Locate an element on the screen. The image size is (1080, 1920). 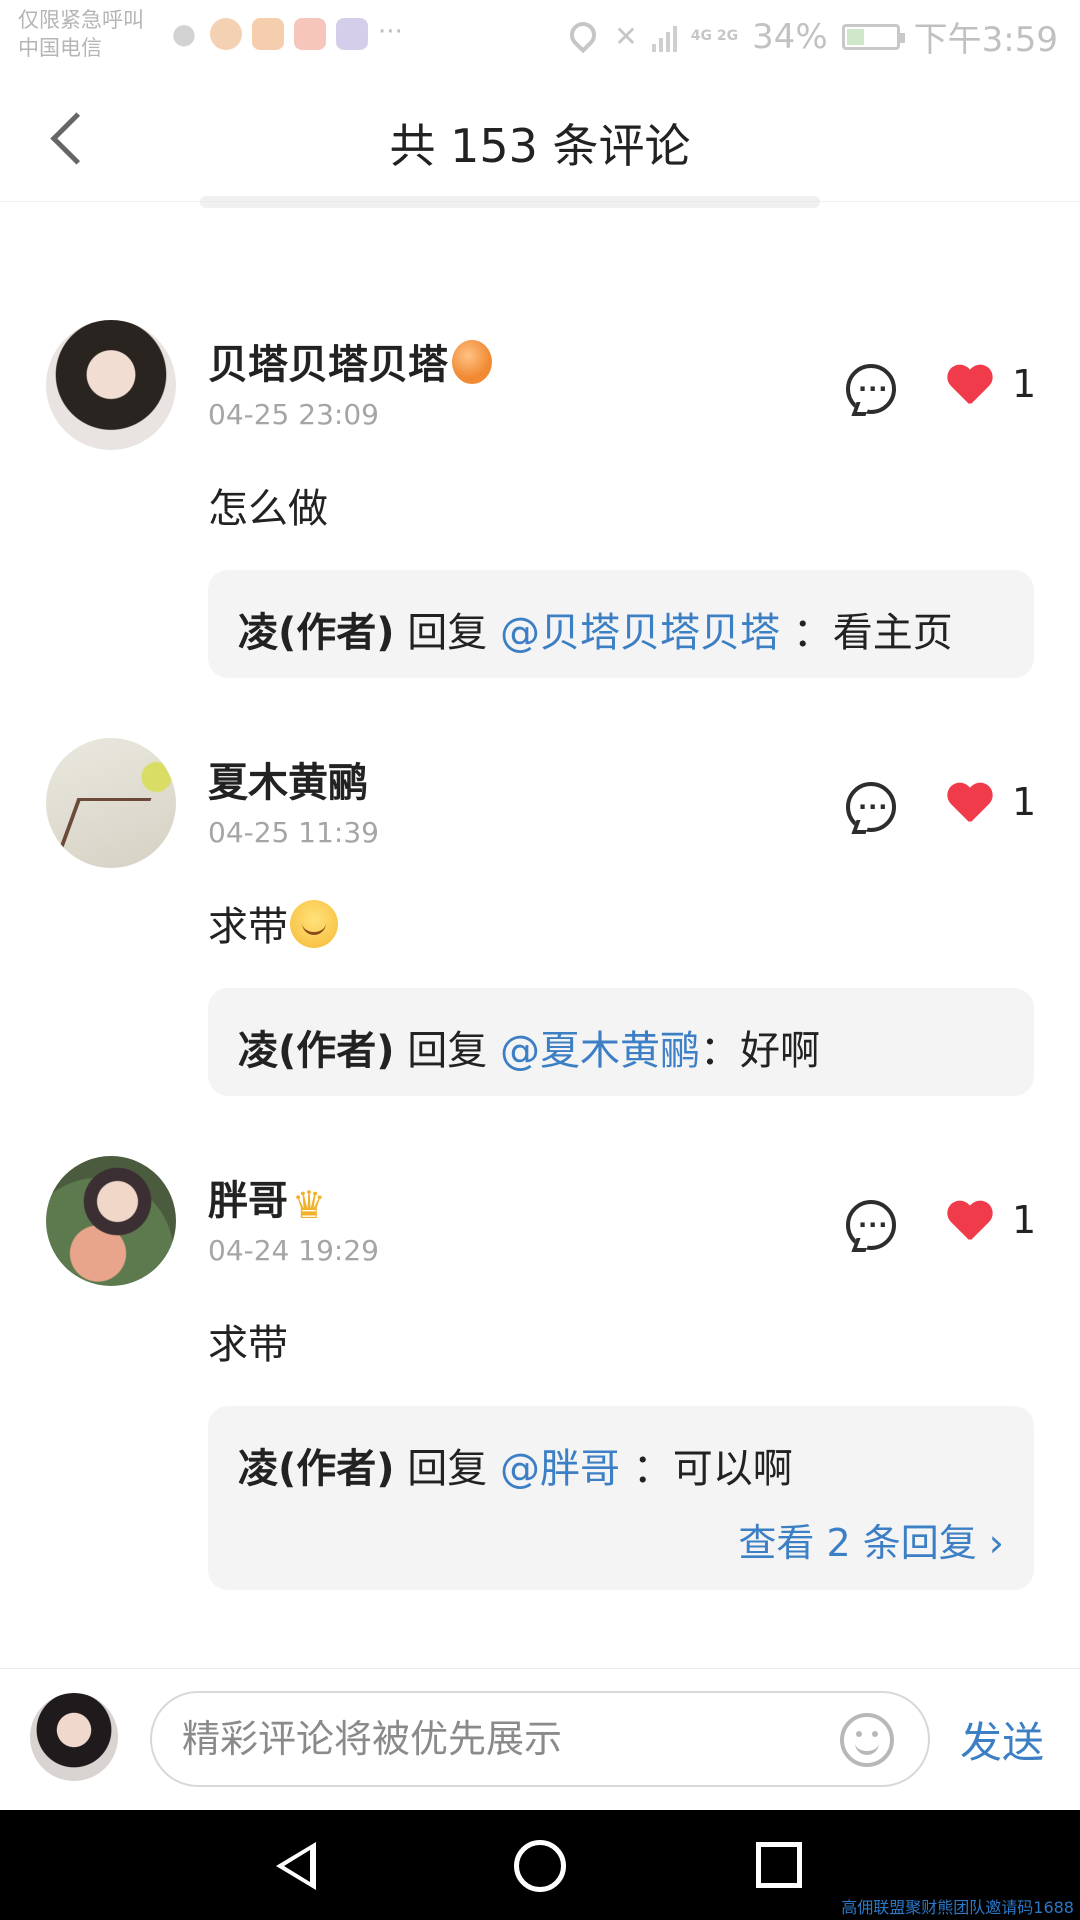
reply-line: 凌(作者) 回复 @夏木黄鹂：好啊 is located at coordinates (529, 1047).